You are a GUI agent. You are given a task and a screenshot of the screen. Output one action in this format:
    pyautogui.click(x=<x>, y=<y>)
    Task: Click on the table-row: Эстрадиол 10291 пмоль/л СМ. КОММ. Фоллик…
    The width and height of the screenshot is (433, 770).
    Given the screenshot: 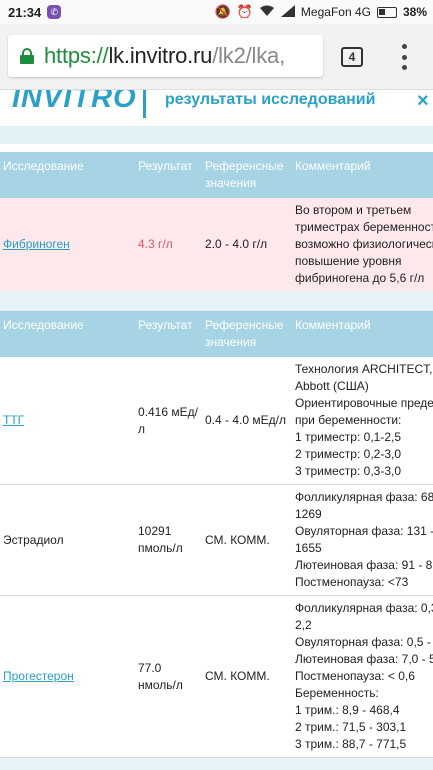 What is the action you would take?
    pyautogui.click(x=216, y=540)
    